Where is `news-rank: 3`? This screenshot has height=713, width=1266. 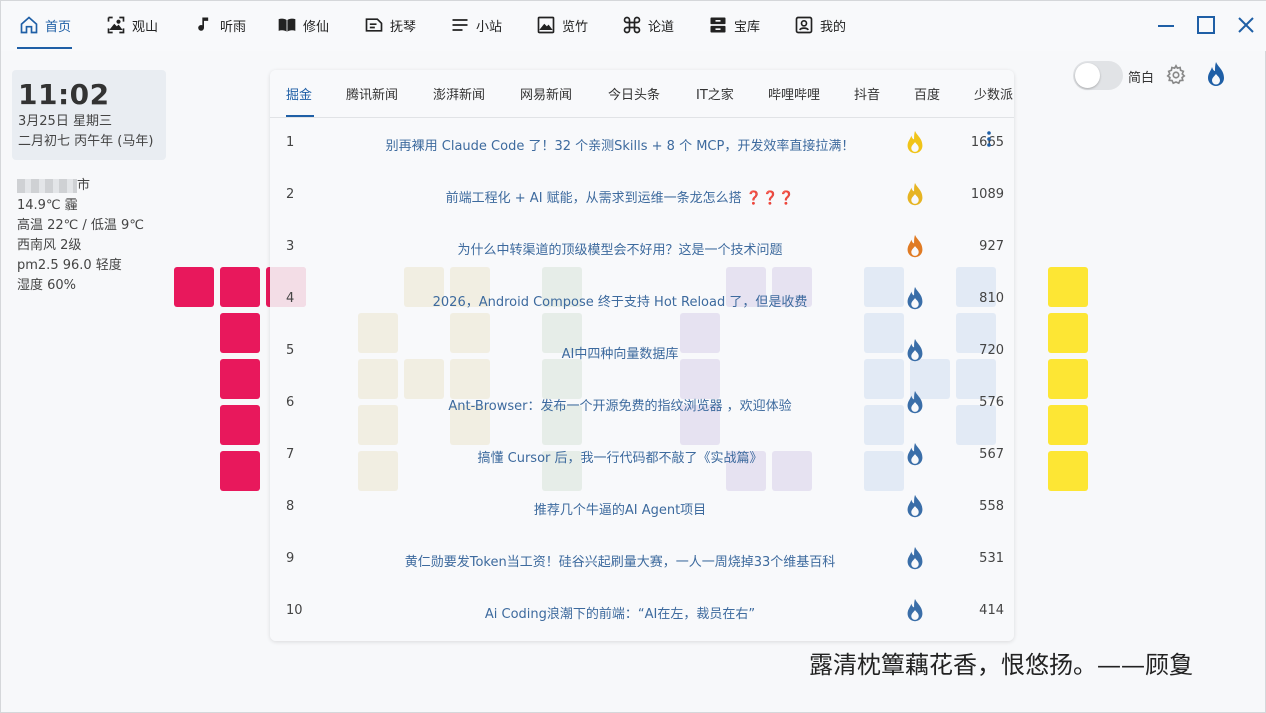
news-rank: 3 is located at coordinates (290, 246).